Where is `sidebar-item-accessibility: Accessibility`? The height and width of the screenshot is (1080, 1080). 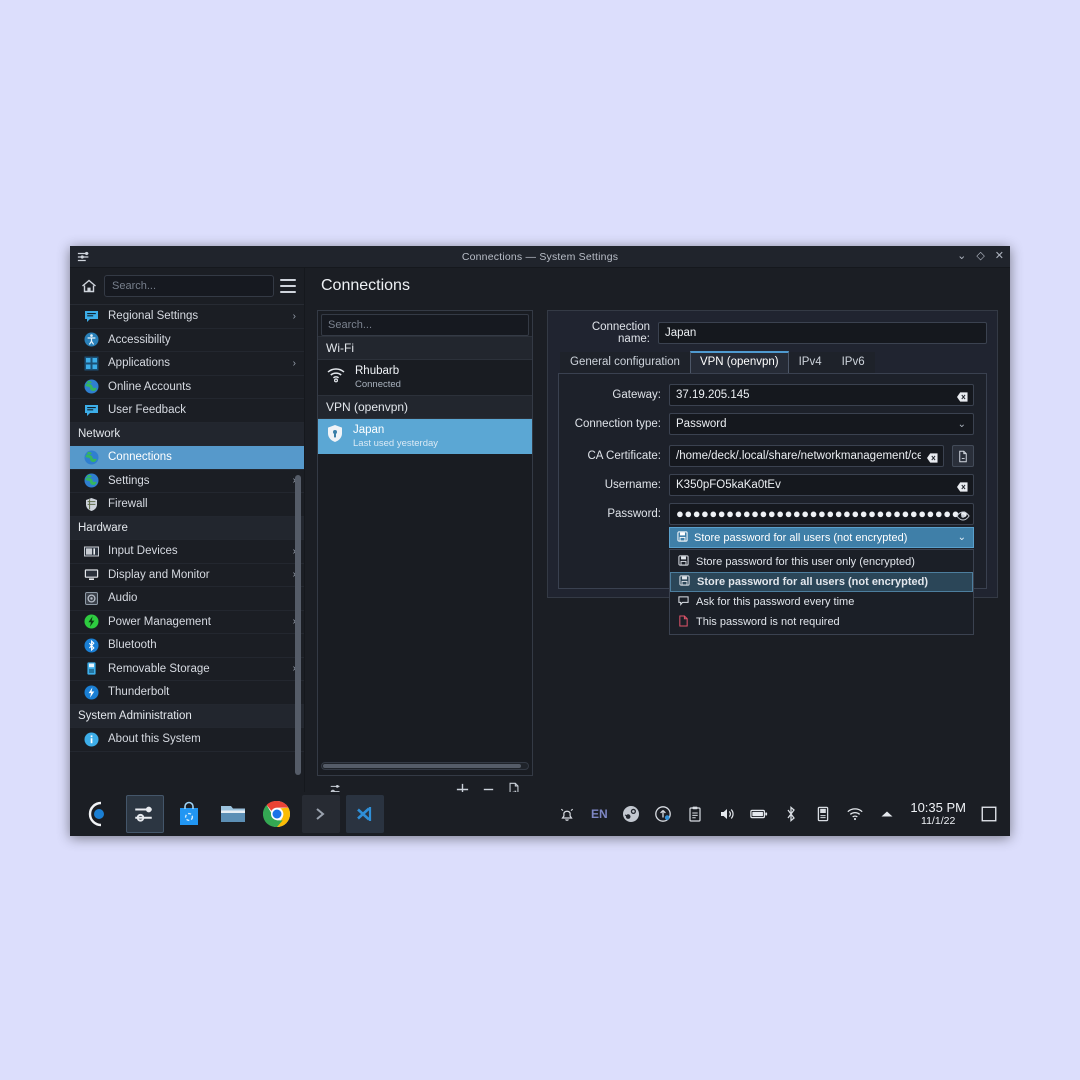
sidebar-item-accessibility: Accessibility is located at coordinates (187, 340).